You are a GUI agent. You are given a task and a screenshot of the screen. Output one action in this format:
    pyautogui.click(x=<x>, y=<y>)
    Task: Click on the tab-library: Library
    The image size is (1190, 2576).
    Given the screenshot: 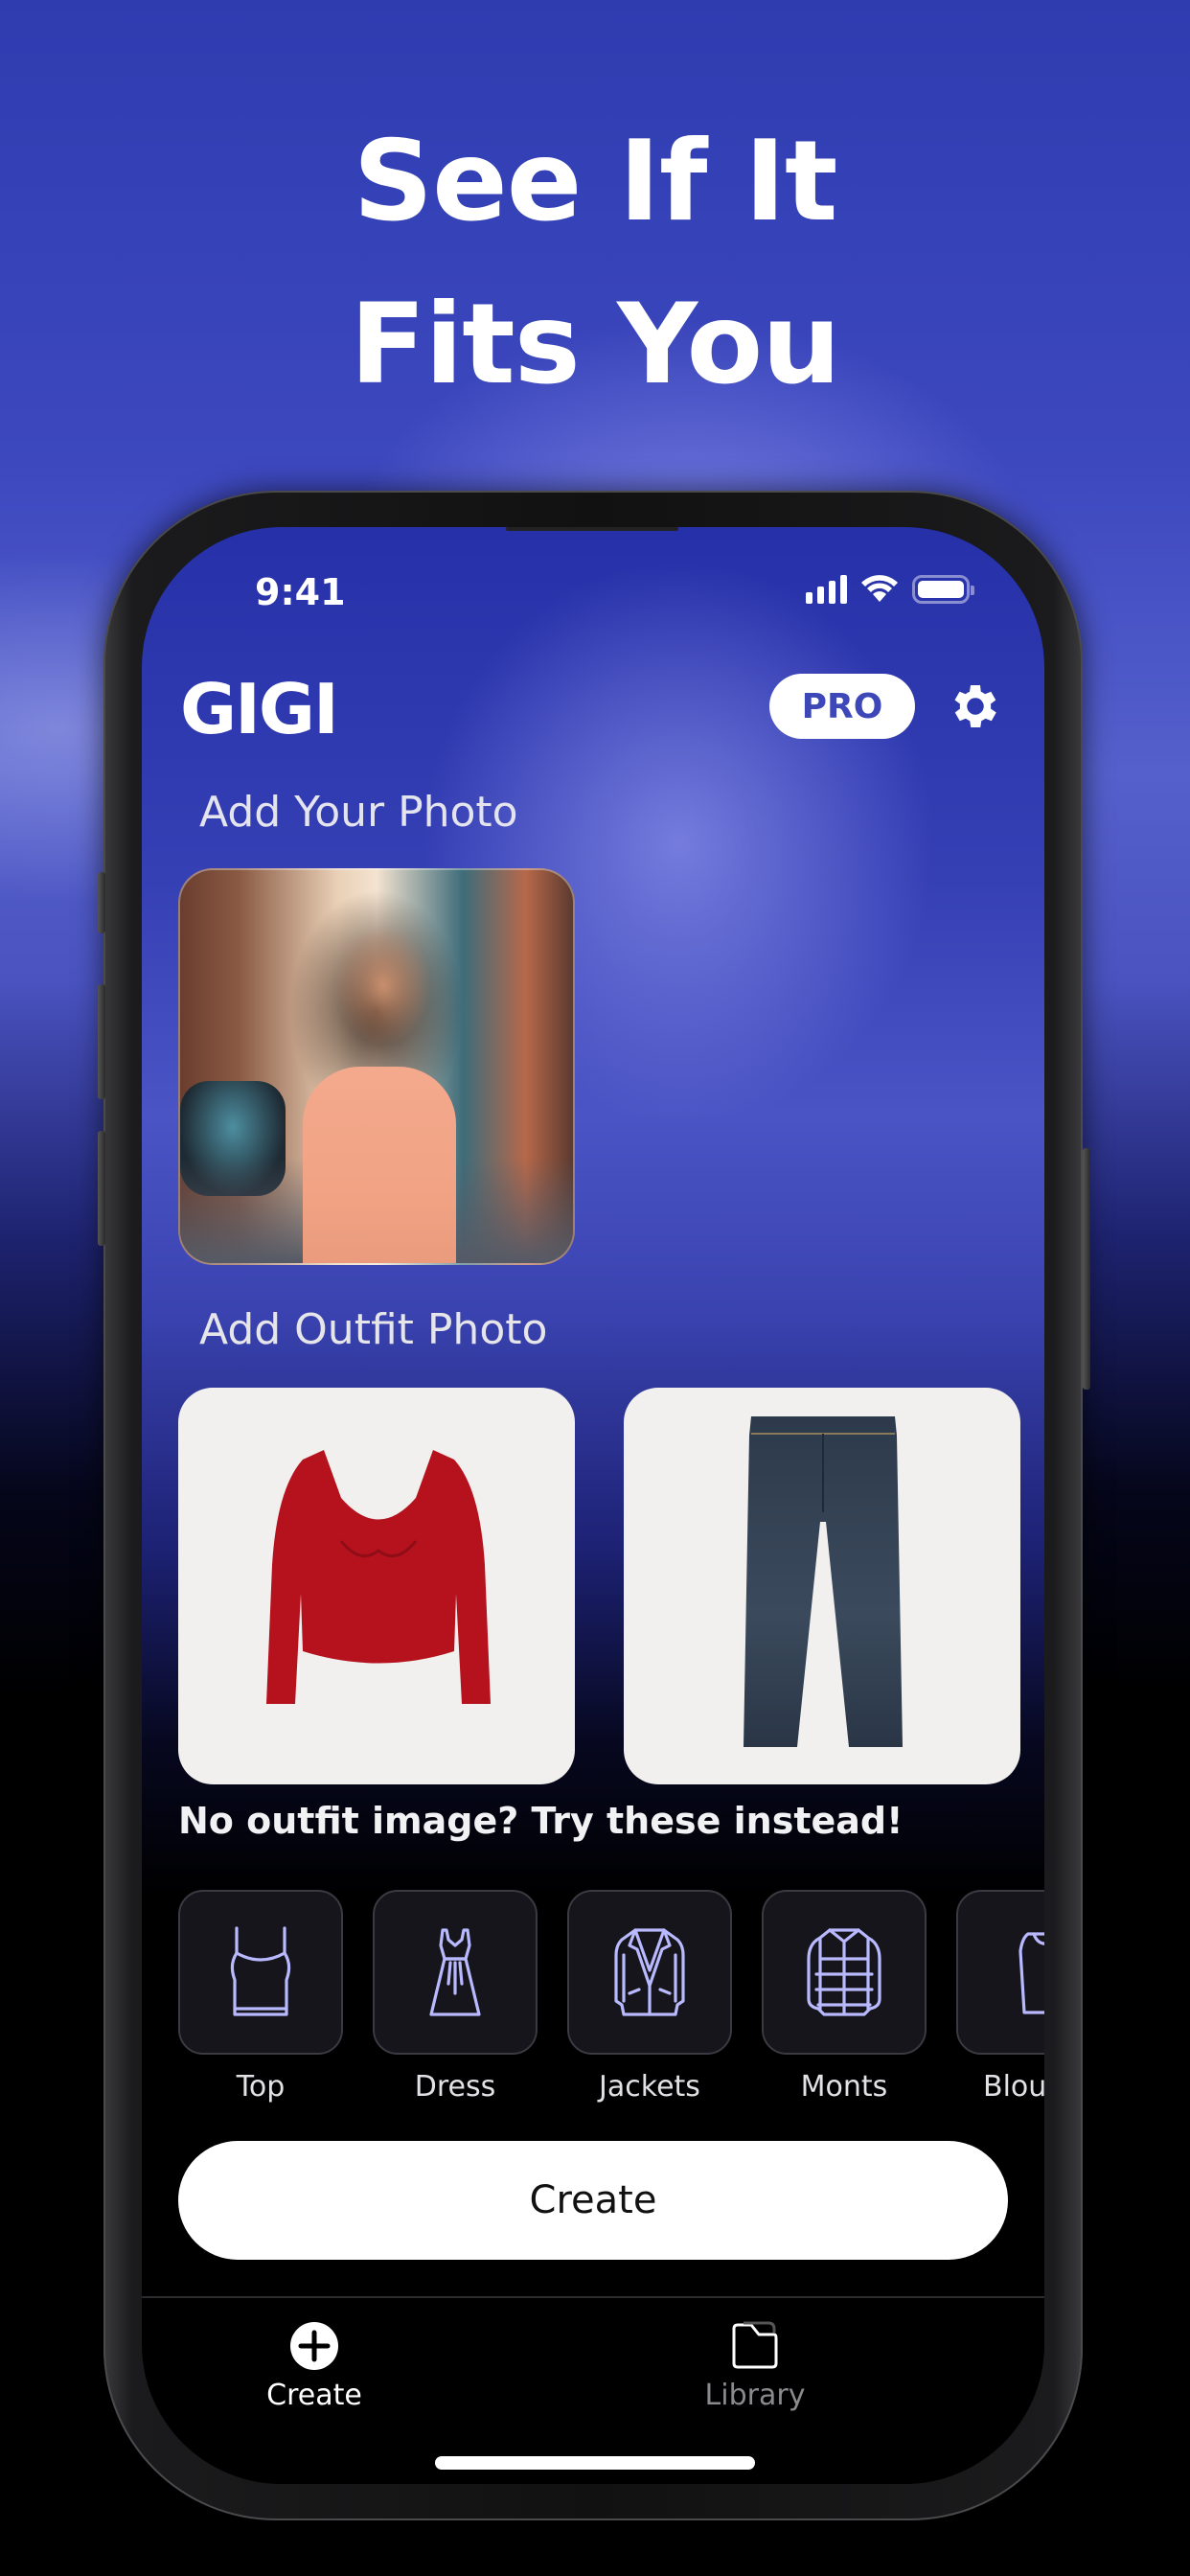 What is the action you would take?
    pyautogui.click(x=755, y=2366)
    